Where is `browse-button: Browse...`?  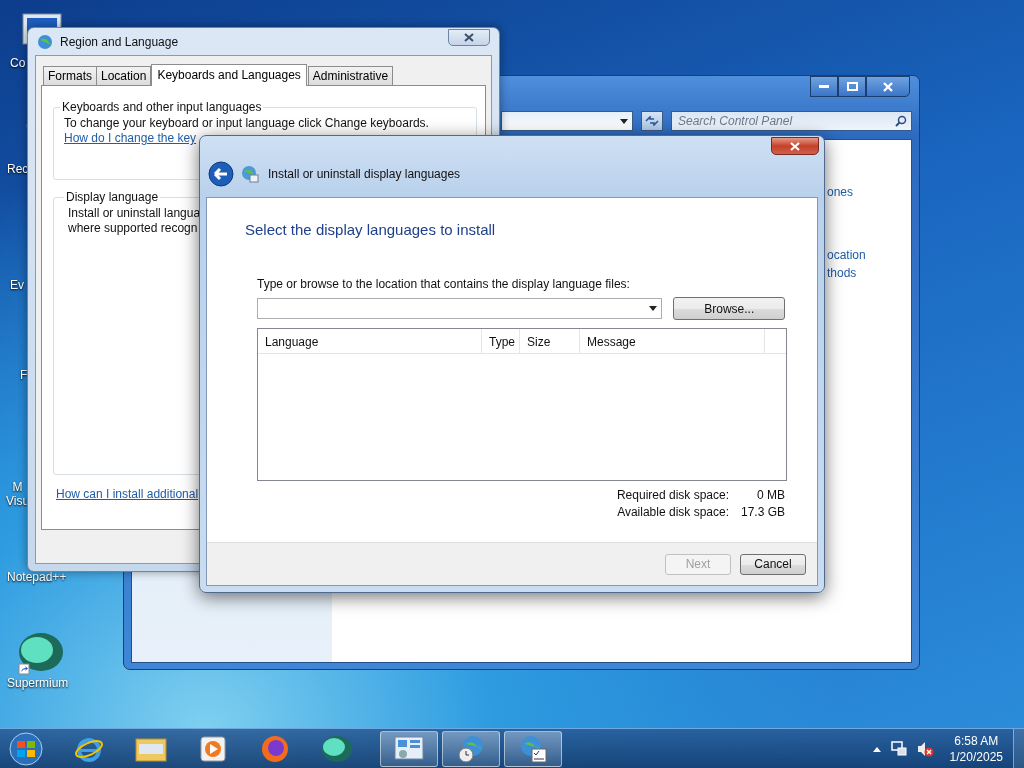
browse-button: Browse... is located at coordinates (729, 308).